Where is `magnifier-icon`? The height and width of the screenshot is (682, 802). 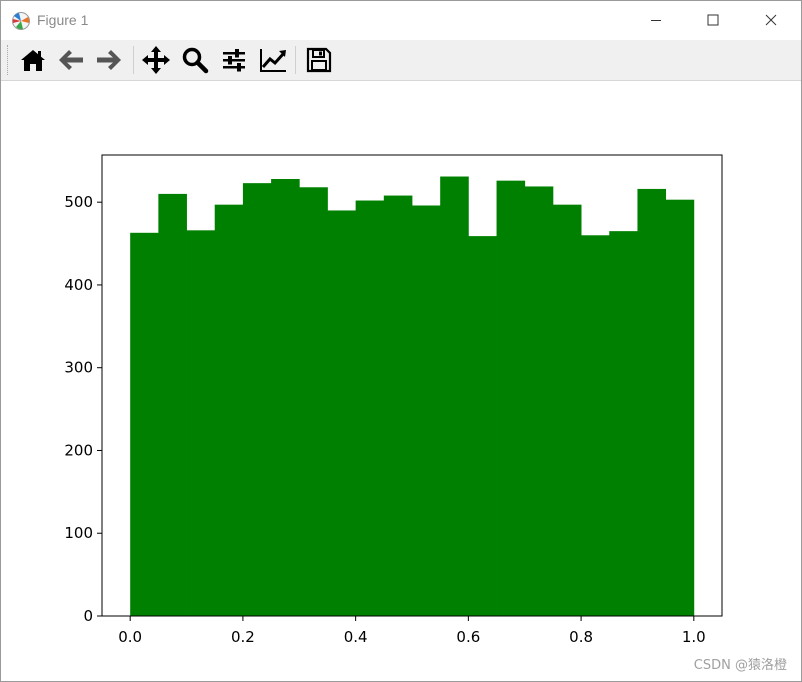
magnifier-icon is located at coordinates (195, 60).